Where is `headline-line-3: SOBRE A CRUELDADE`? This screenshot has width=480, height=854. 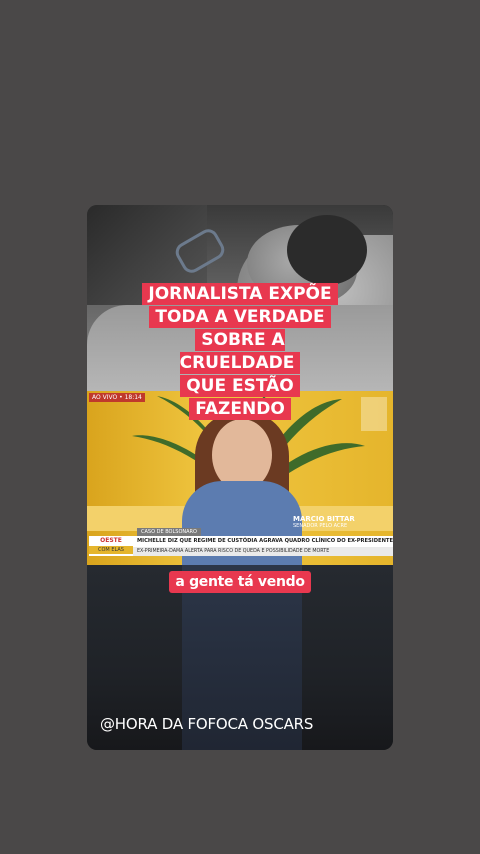 headline-line-3: SOBRE A CRUELDADE is located at coordinates (240, 351).